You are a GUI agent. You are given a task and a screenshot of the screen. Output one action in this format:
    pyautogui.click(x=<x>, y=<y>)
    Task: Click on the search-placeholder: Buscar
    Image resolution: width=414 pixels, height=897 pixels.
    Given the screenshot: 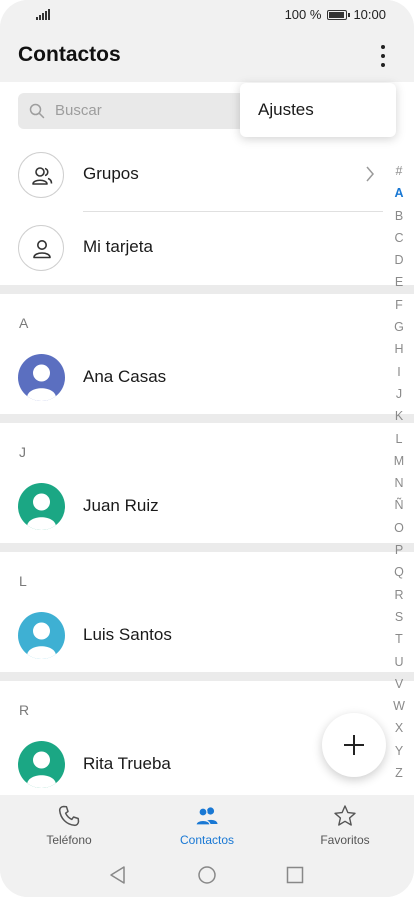 What is the action you would take?
    pyautogui.click(x=78, y=110)
    